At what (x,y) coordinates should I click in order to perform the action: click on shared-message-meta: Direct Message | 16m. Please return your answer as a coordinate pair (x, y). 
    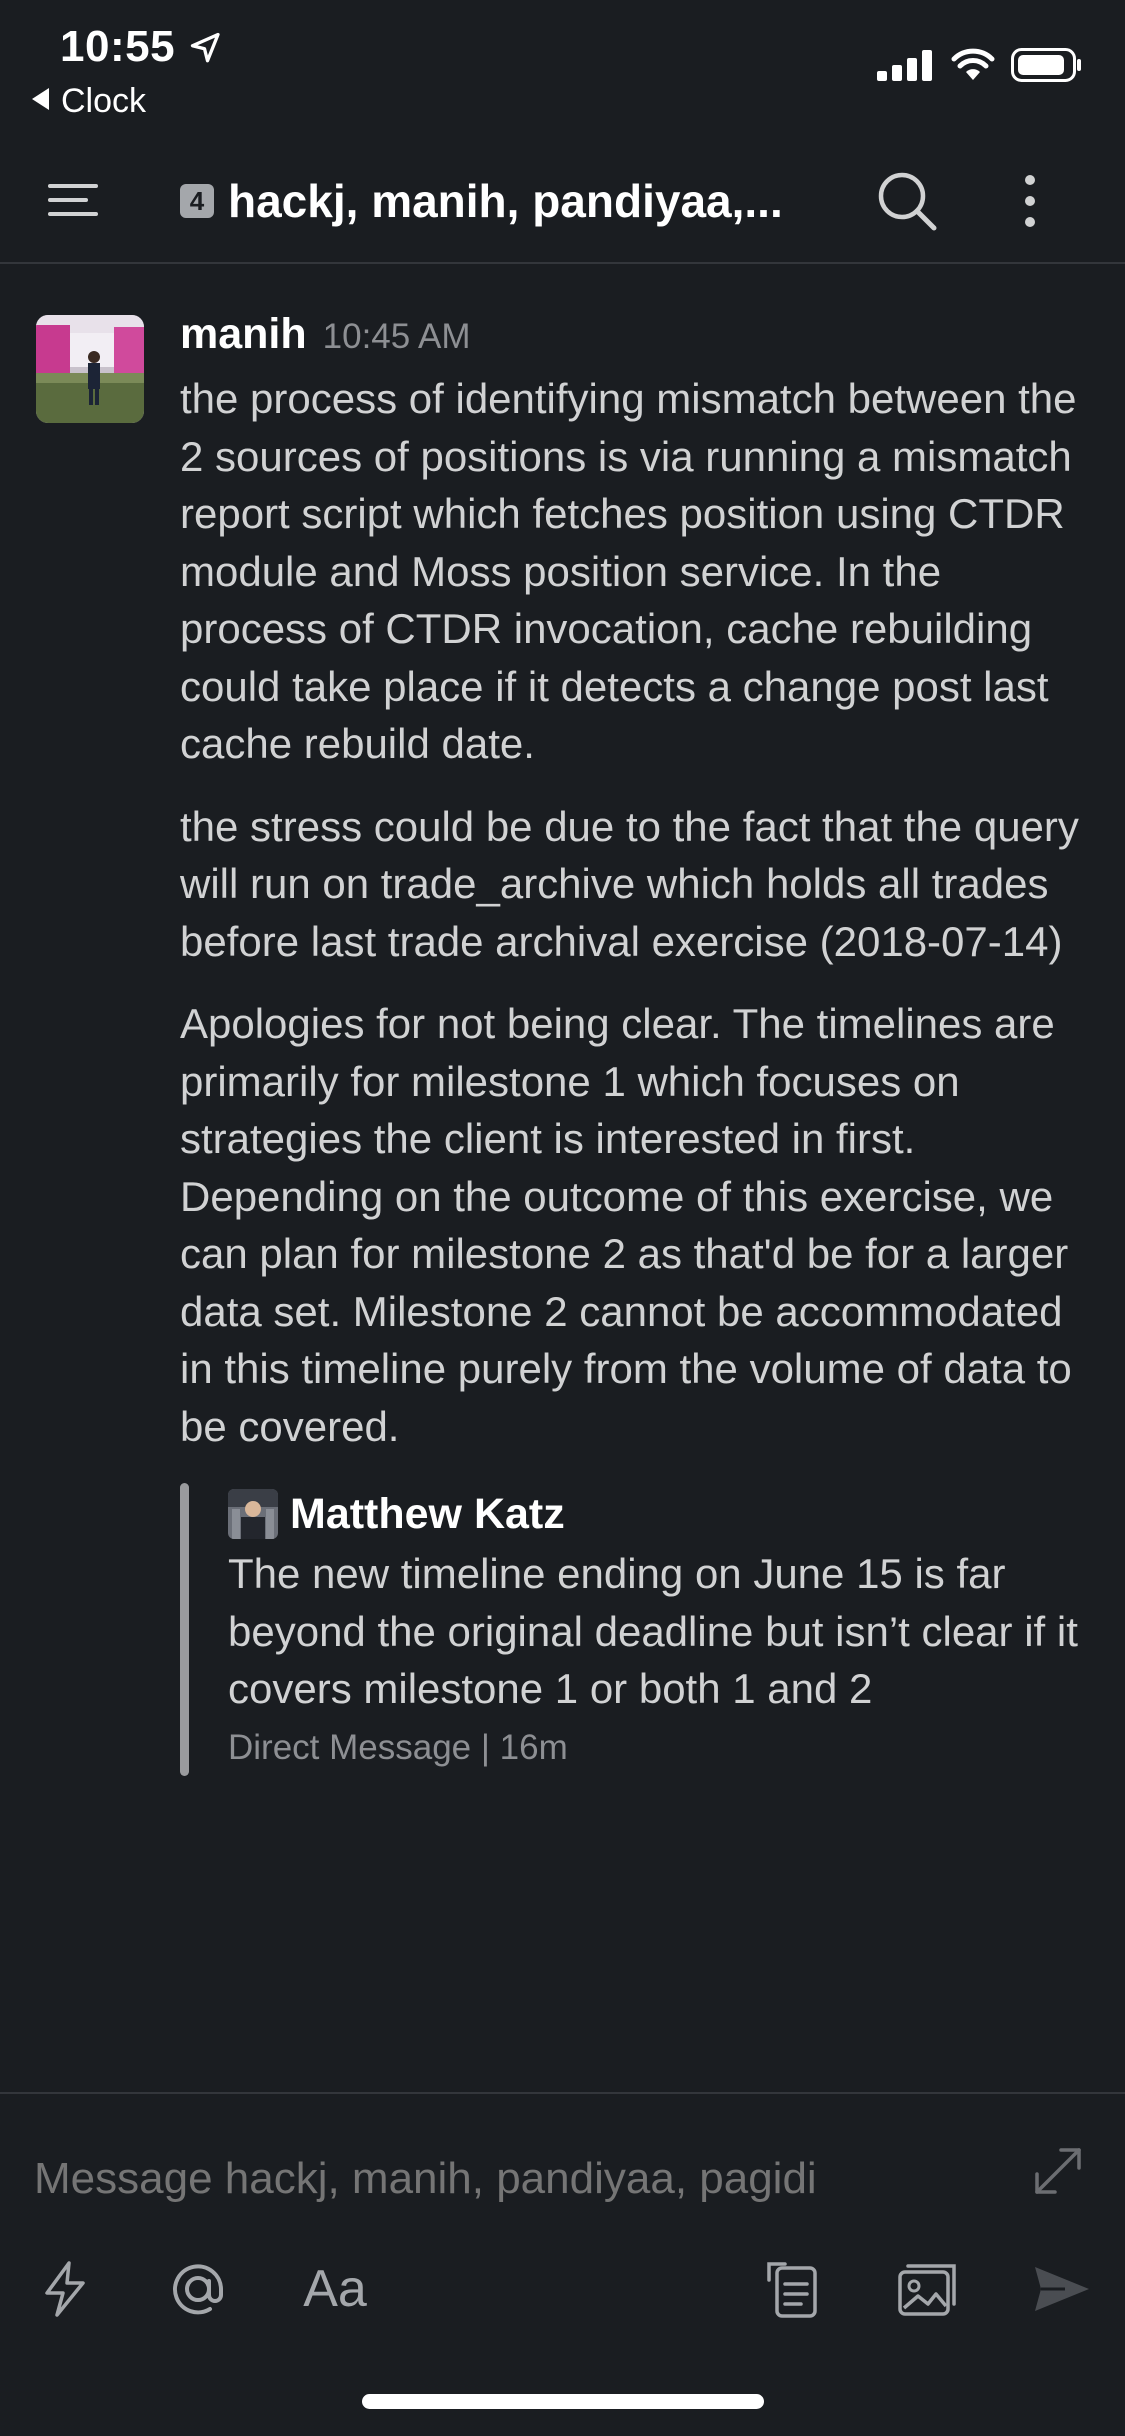
    Looking at the image, I should click on (659, 1752).